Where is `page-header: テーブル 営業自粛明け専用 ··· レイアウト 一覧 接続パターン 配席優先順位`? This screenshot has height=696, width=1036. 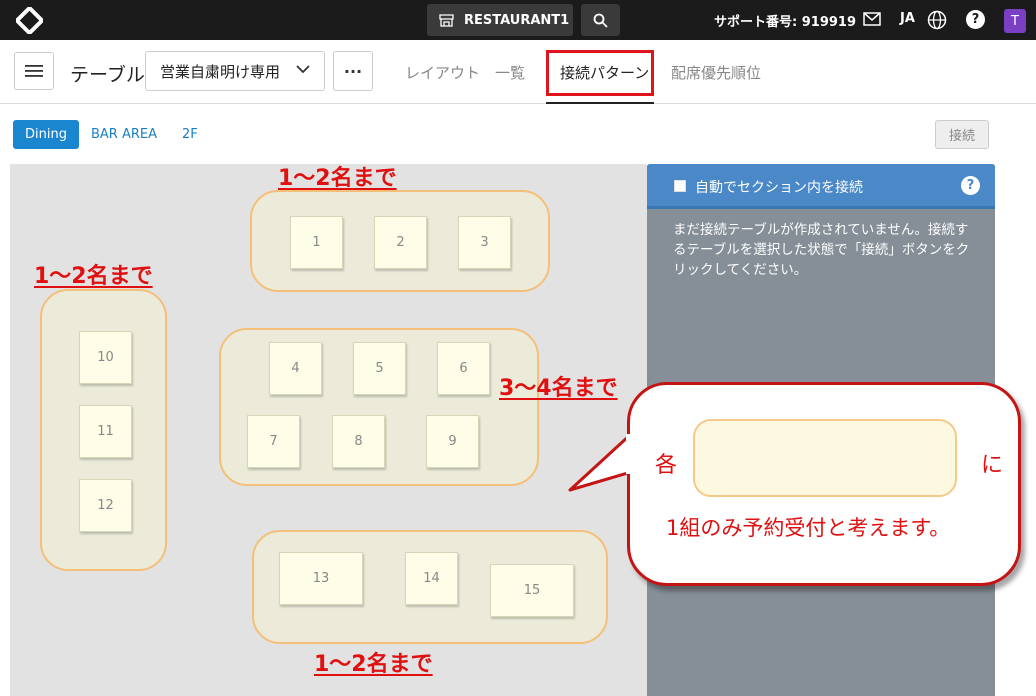
page-header: テーブル 営業自粛明け専用 ··· レイアウト 一覧 接続パターン 配席優先順位 is located at coordinates (518, 72).